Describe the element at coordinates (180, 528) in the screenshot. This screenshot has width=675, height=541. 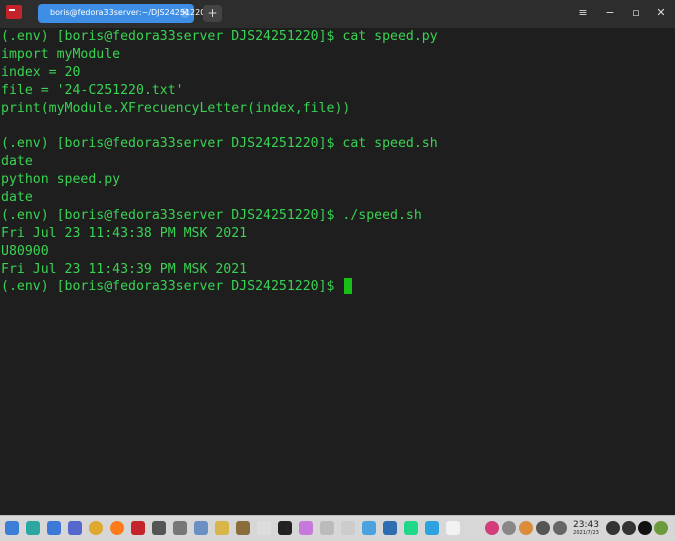
I see `mail-icon` at that location.